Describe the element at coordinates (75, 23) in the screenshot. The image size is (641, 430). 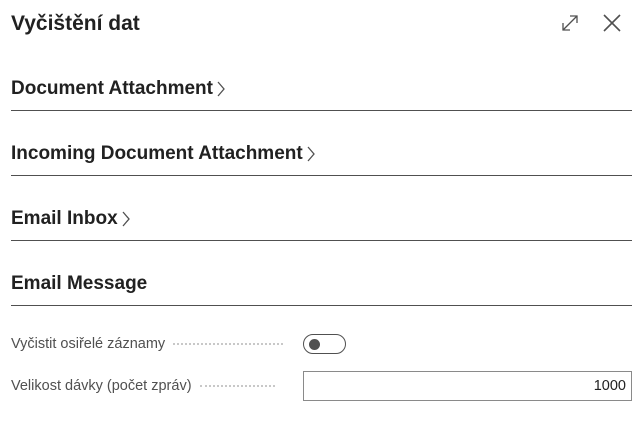
I see `dialog-title: Vyčištění dat` at that location.